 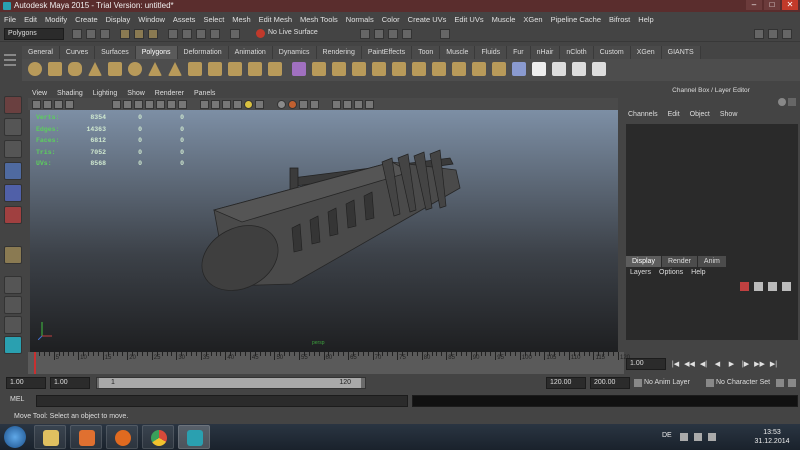 What do you see at coordinates (275, 69) in the screenshot?
I see `boolean-difference-icon` at bounding box center [275, 69].